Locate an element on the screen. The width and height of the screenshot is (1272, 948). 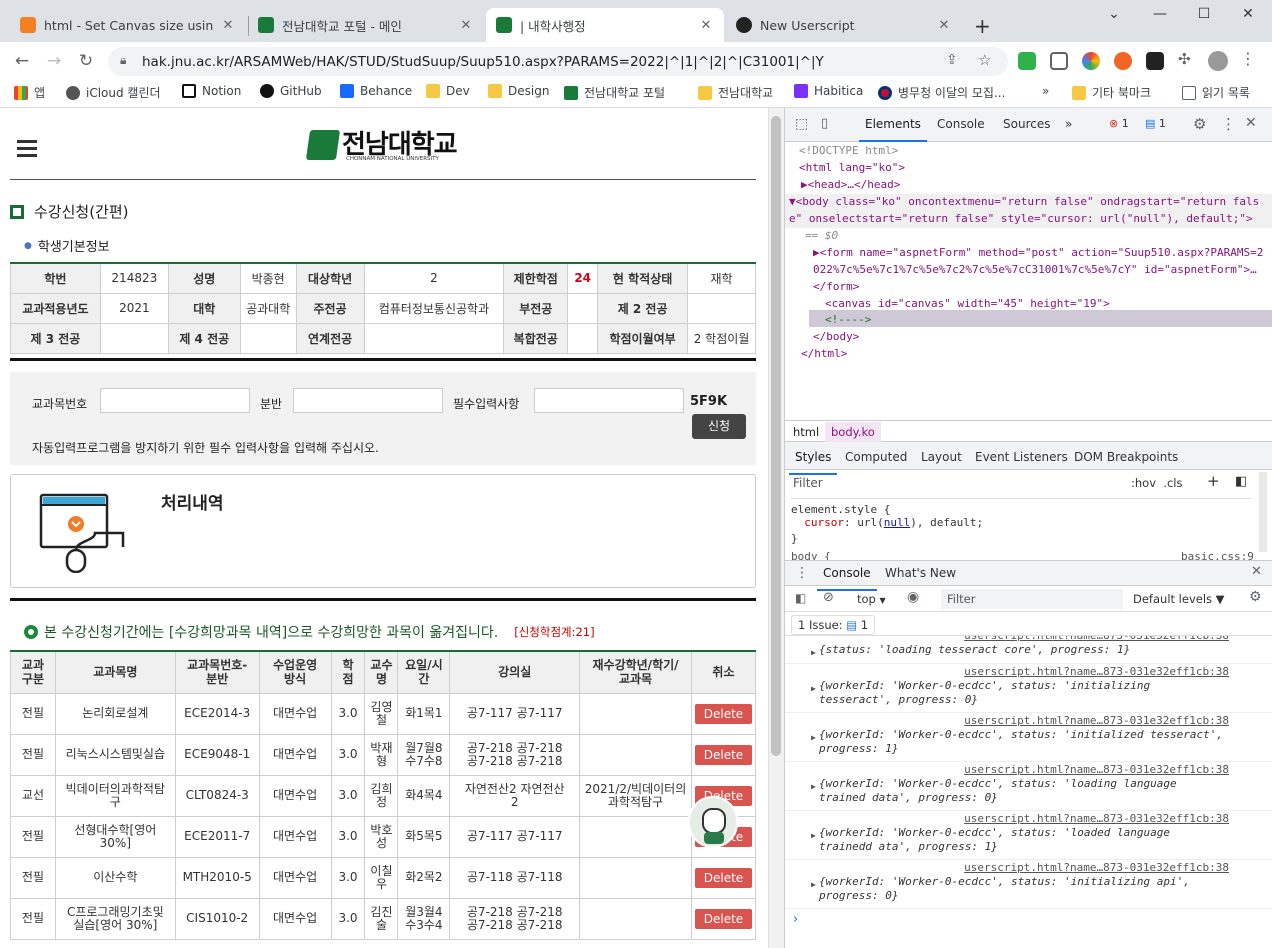
bookmark-folder: Dev is located at coordinates (448, 91).